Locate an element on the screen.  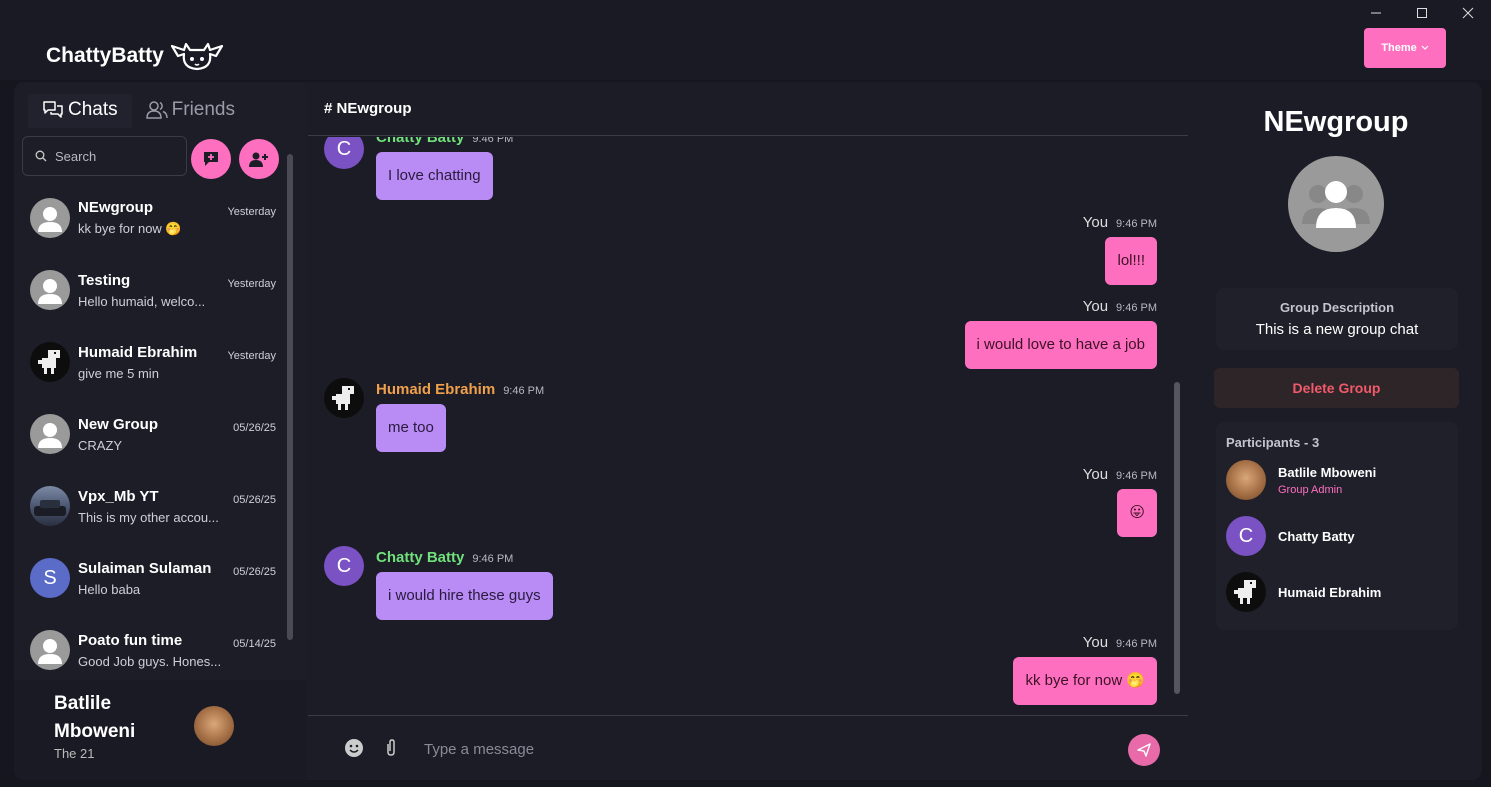
participant-item: C Chatty Batty is located at coordinates (1290, 536).